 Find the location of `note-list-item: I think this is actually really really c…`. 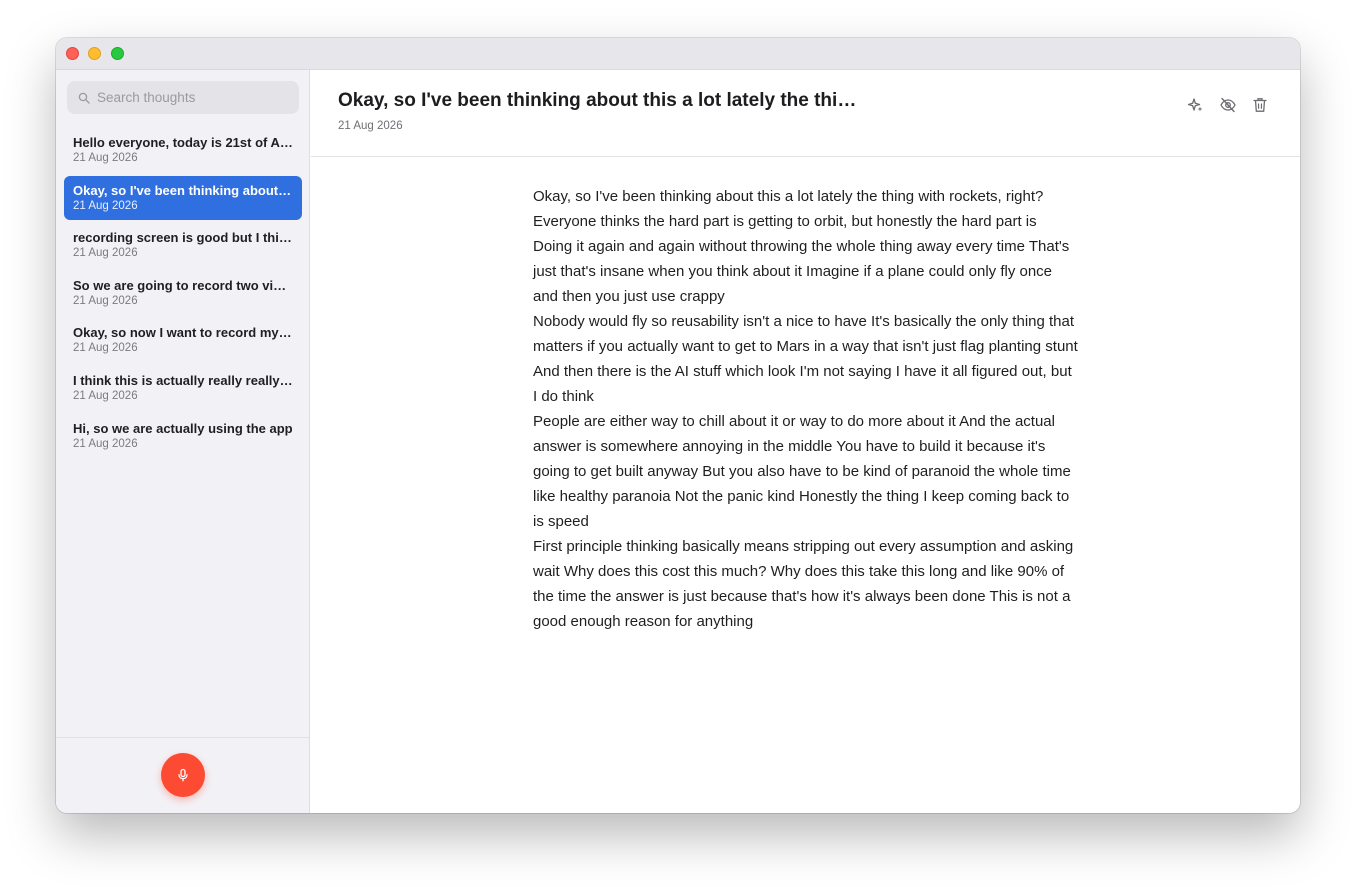

note-list-item: I think this is actually really really c… is located at coordinates (183, 388).